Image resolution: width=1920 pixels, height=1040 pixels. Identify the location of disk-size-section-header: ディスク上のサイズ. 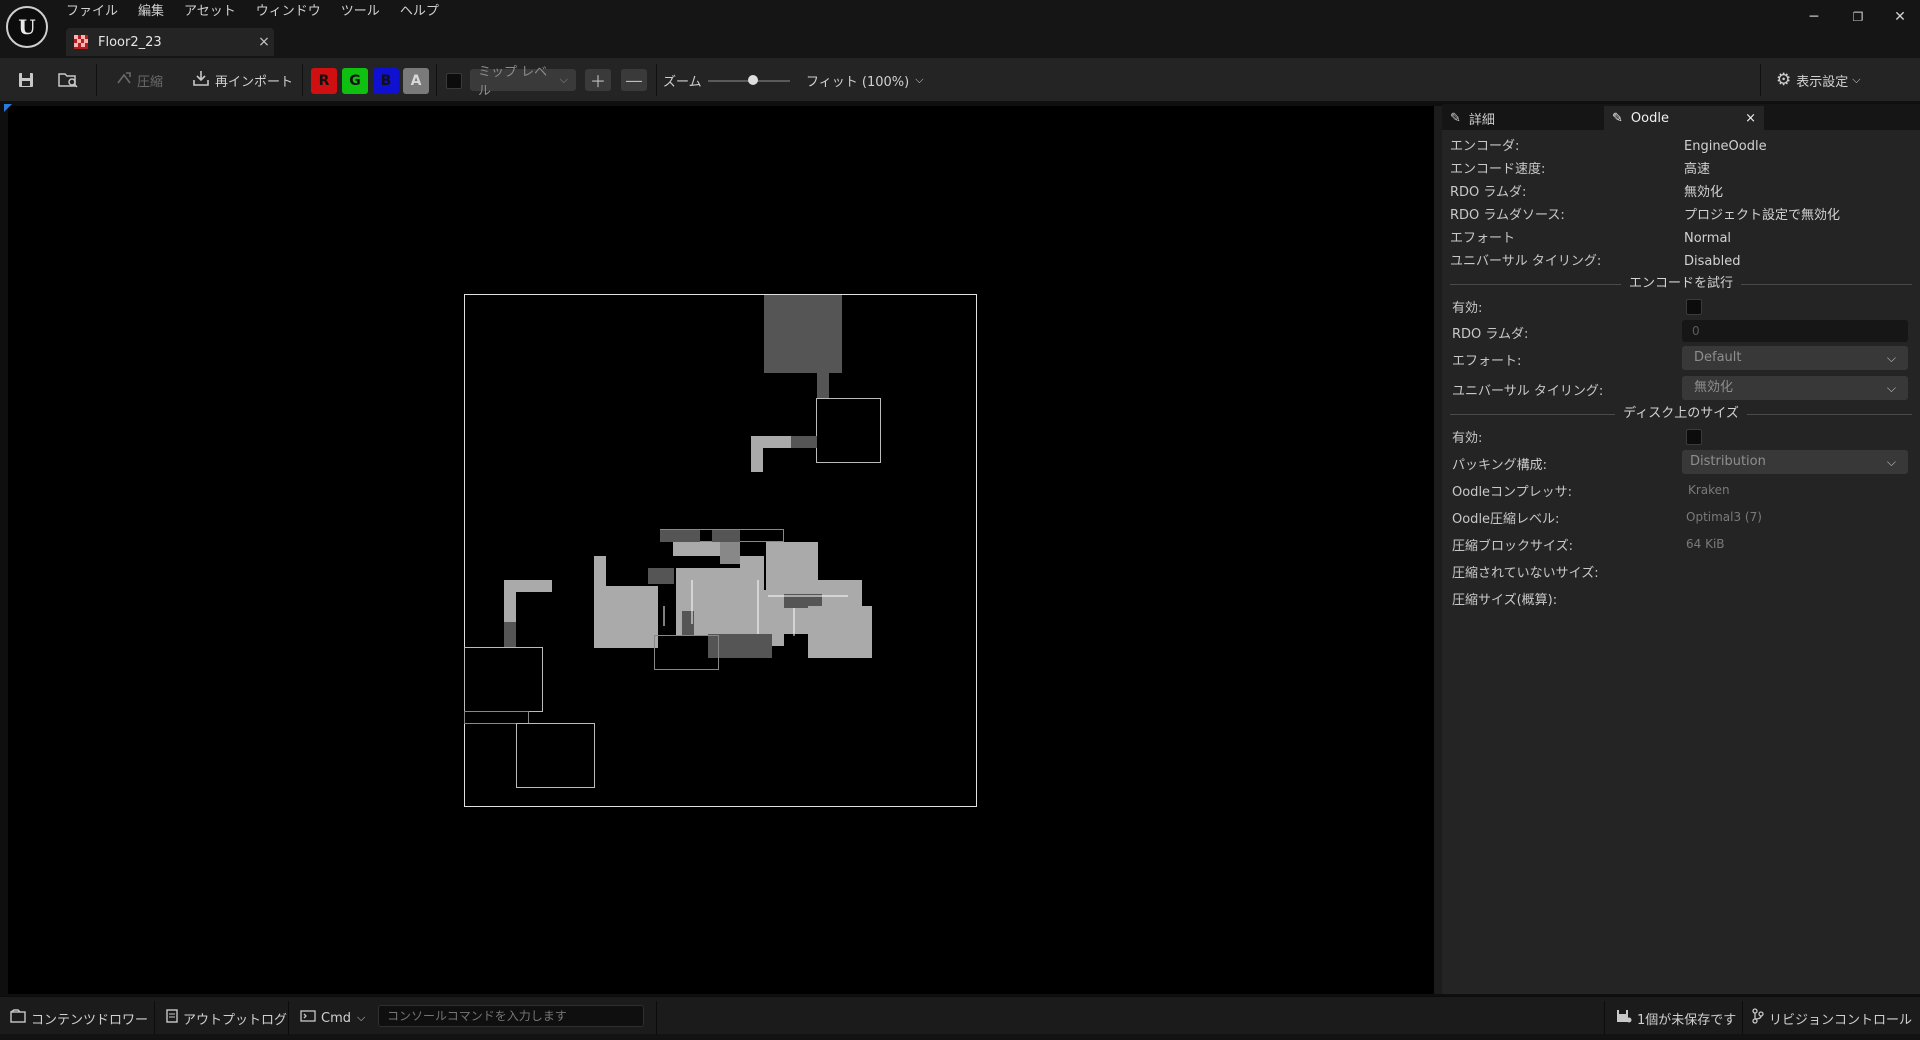
(1681, 414).